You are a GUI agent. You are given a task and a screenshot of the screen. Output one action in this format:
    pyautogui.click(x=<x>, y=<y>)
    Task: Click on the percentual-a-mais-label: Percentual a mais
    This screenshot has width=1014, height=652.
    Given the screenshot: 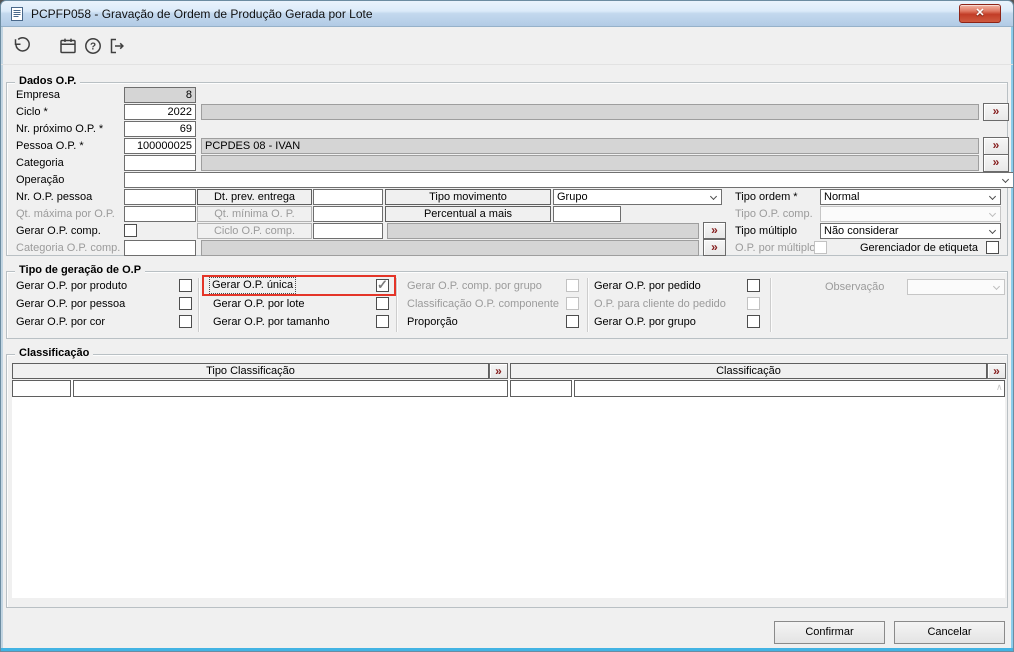 What is the action you would take?
    pyautogui.click(x=468, y=214)
    